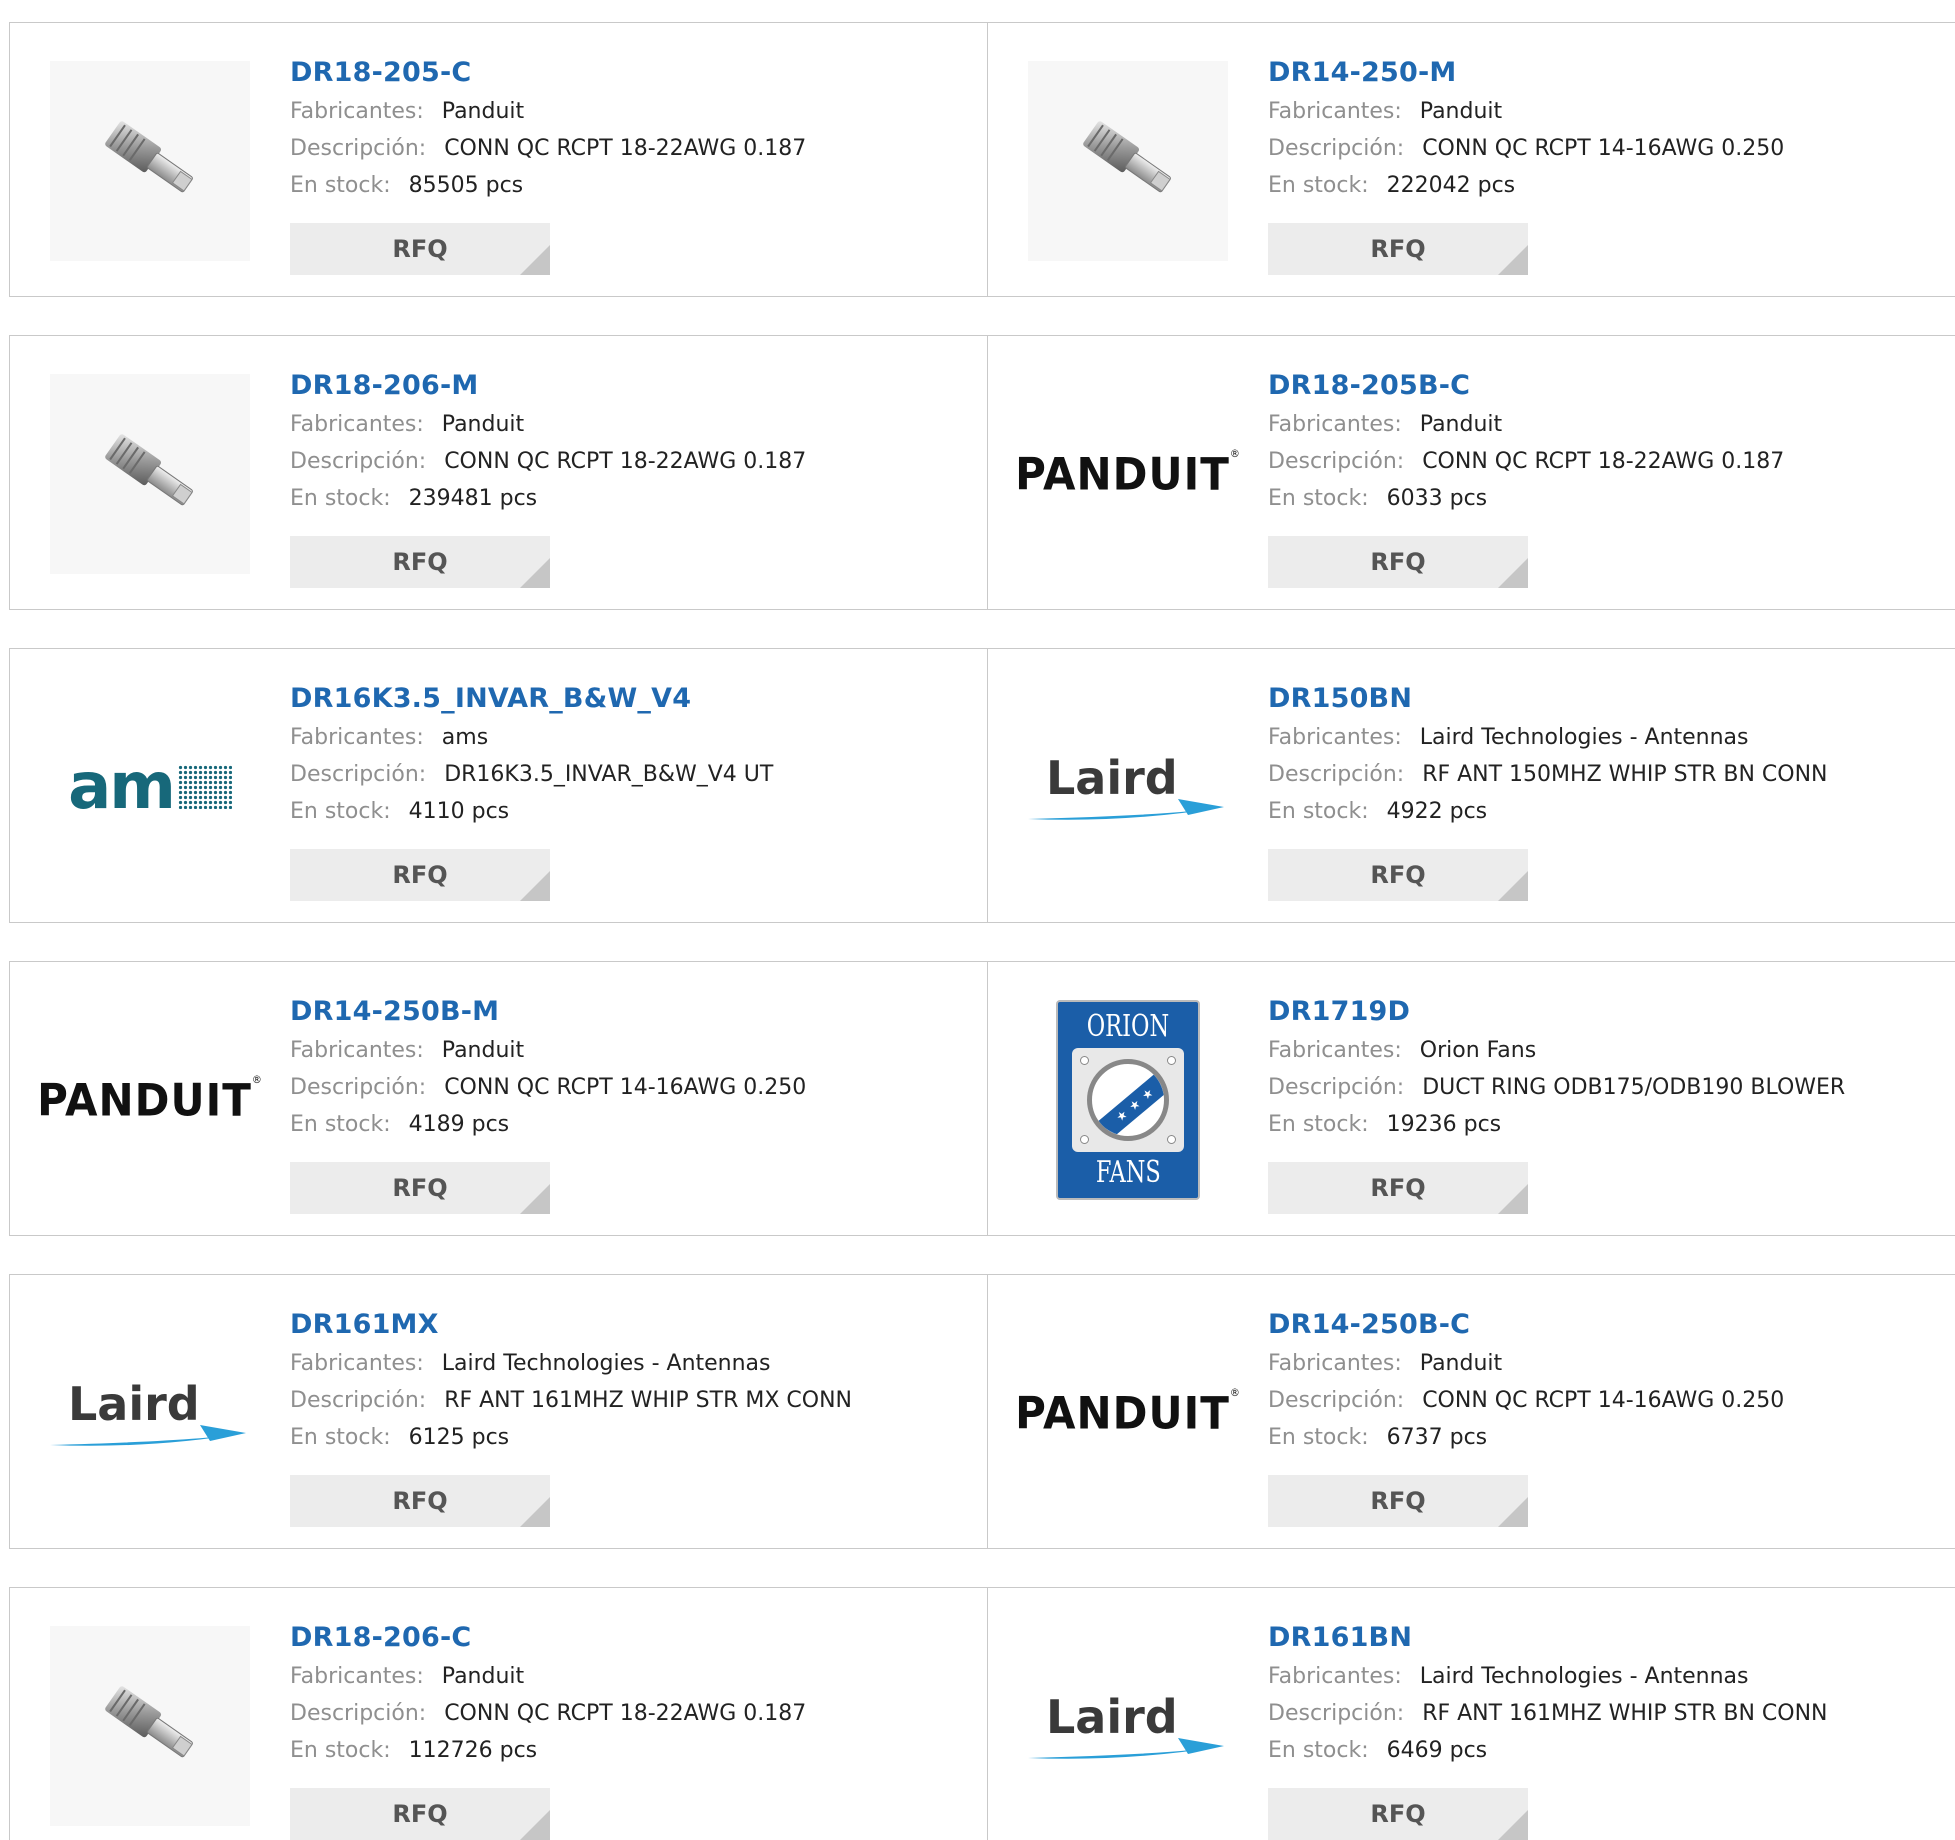  Describe the element at coordinates (531, 811) in the screenshot. I see `stock-row: En stock: 4110 pcs` at that location.